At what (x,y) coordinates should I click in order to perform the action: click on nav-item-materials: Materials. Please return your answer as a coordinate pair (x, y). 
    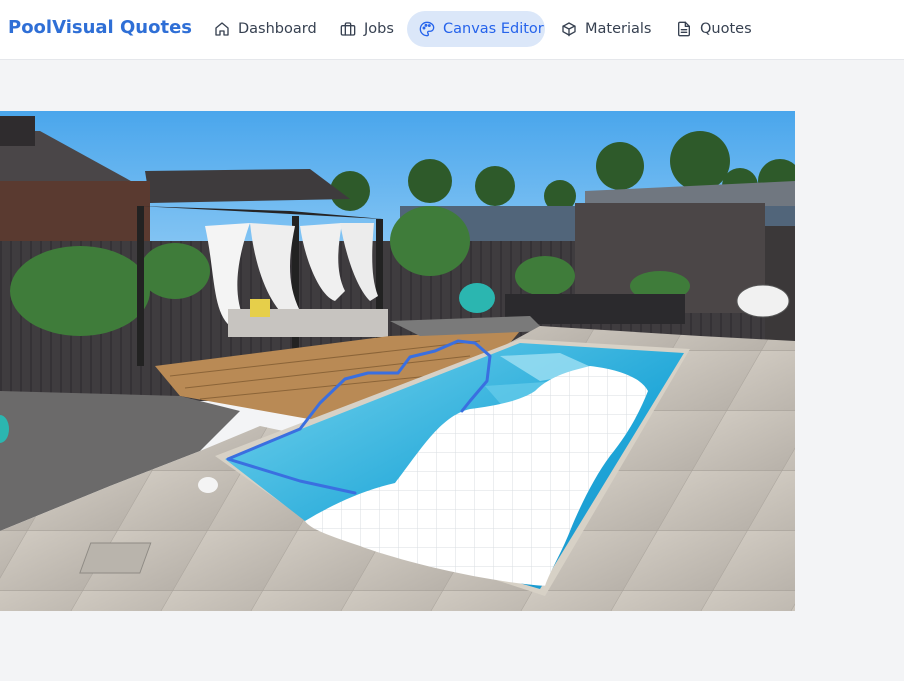
    Looking at the image, I should click on (607, 29).